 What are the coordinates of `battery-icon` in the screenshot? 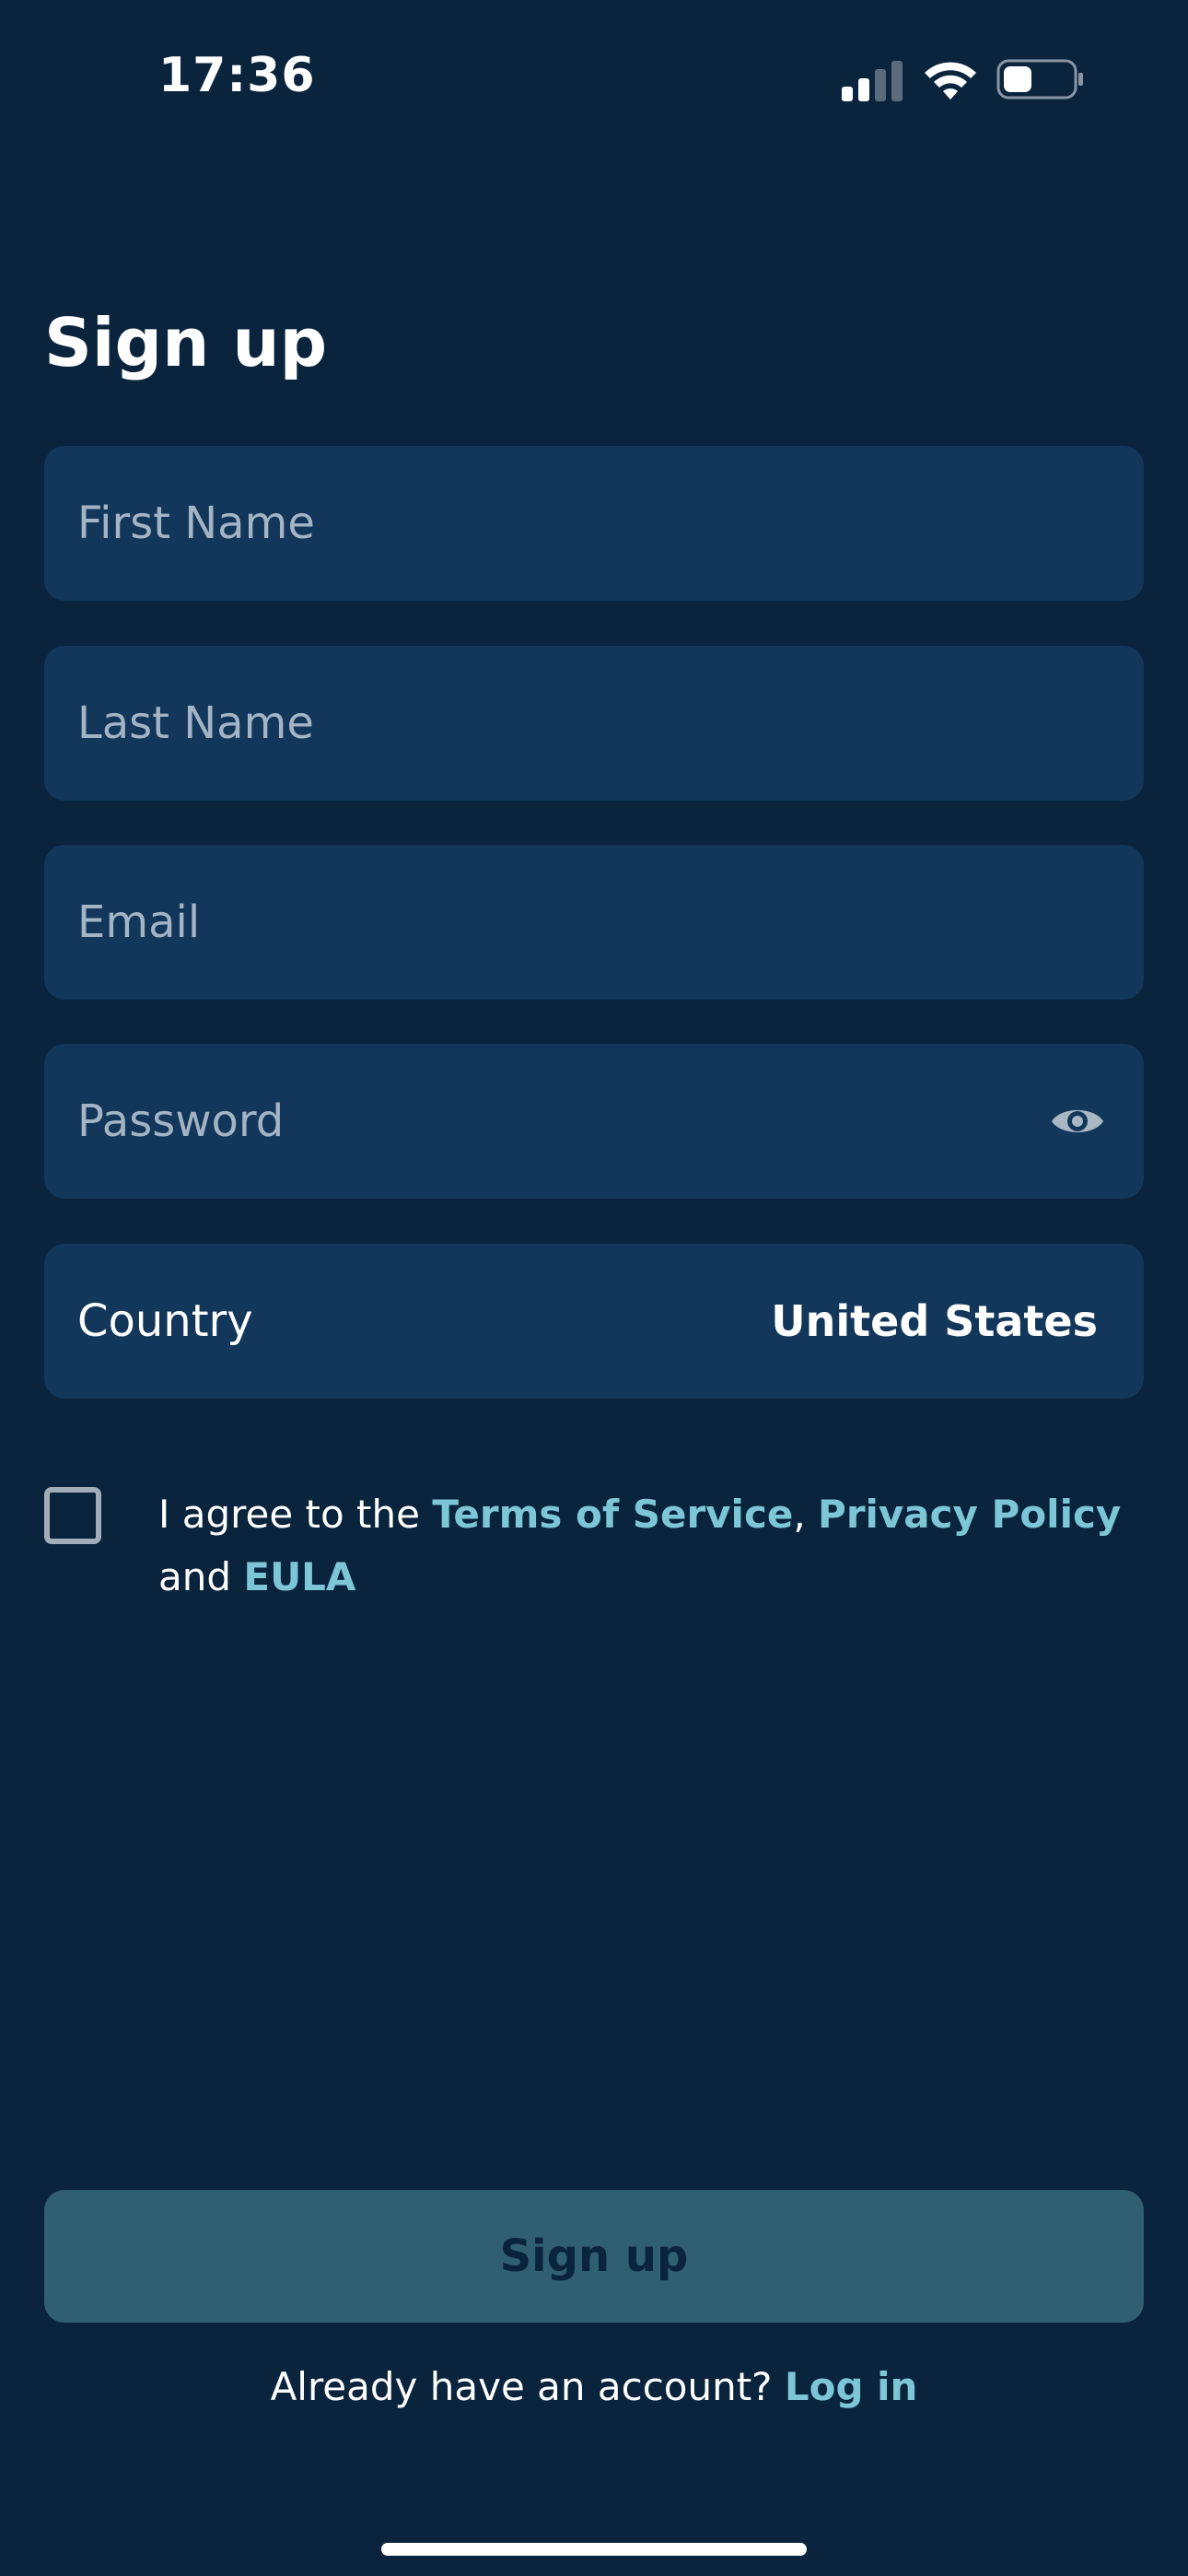 It's located at (1039, 79).